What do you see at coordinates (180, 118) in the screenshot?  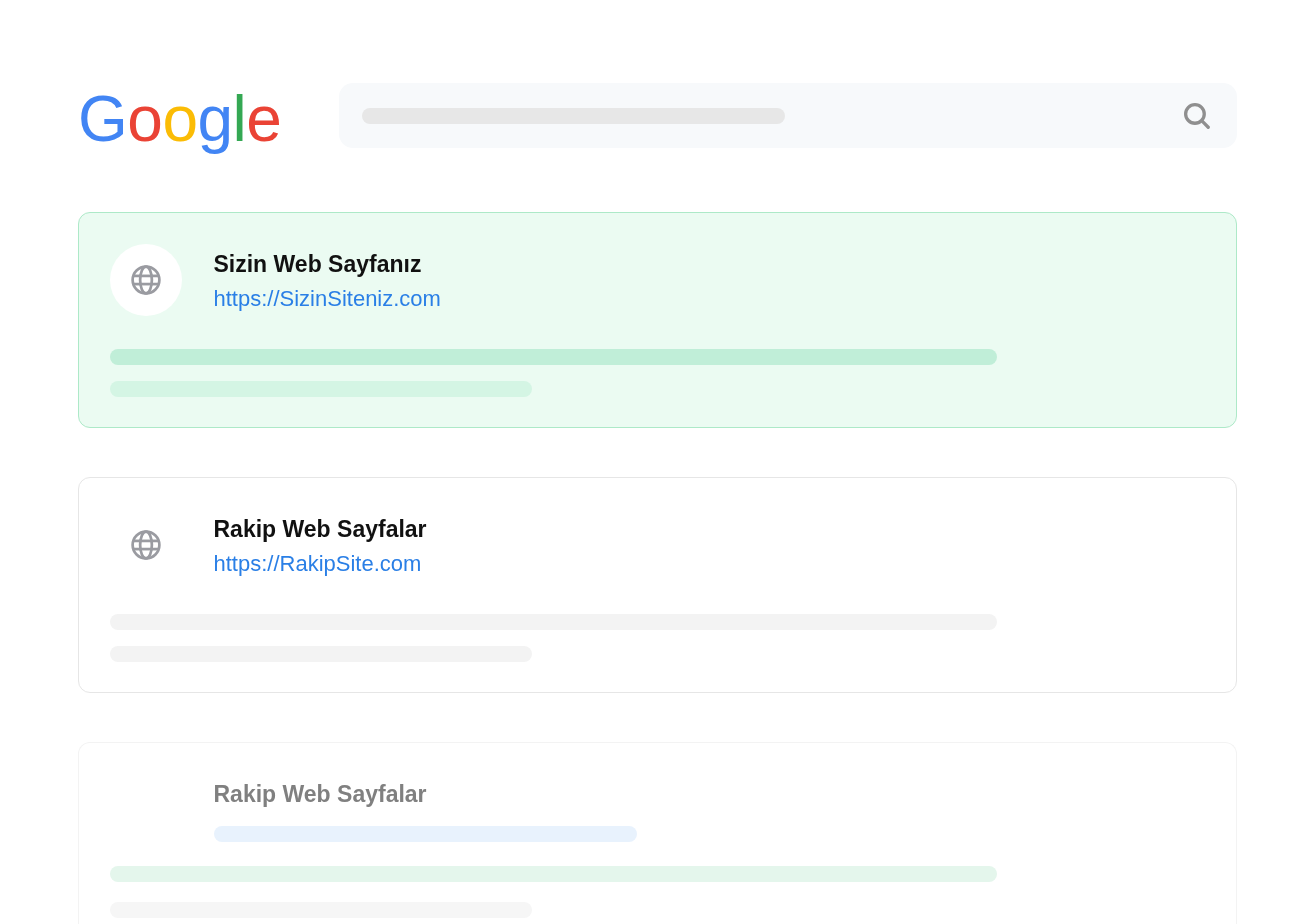 I see `google-logo: Google` at bounding box center [180, 118].